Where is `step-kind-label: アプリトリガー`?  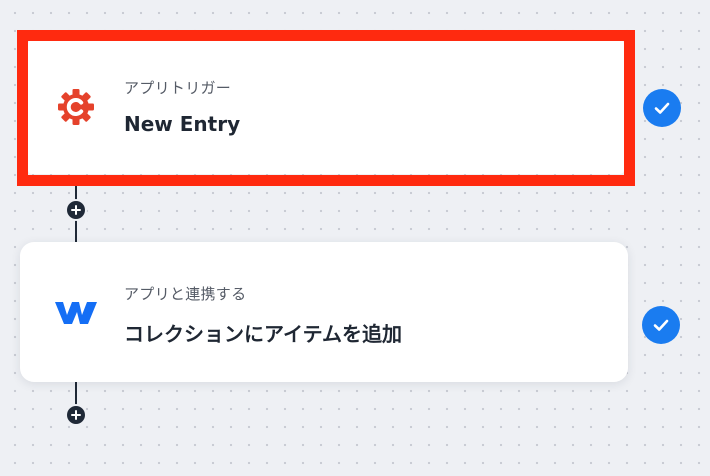
step-kind-label: アプリトリガー is located at coordinates (178, 88).